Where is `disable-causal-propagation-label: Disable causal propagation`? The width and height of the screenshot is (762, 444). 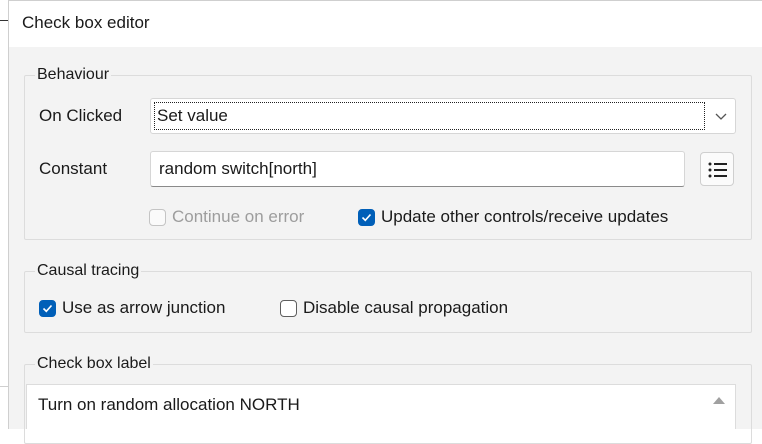 disable-causal-propagation-label: Disable causal propagation is located at coordinates (406, 307).